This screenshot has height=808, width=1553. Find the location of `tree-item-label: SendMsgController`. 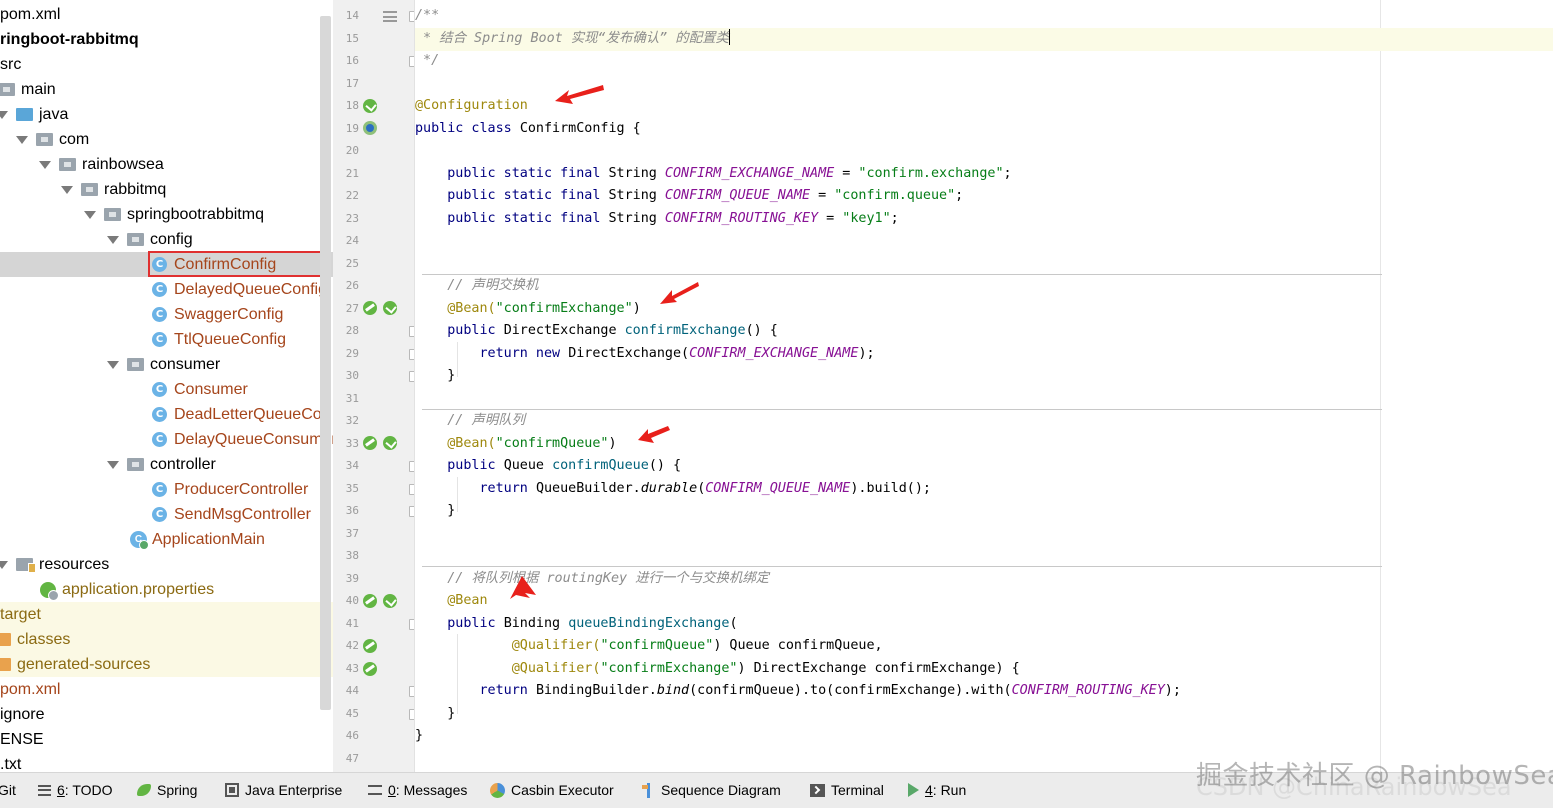

tree-item-label: SendMsgController is located at coordinates (242, 514).